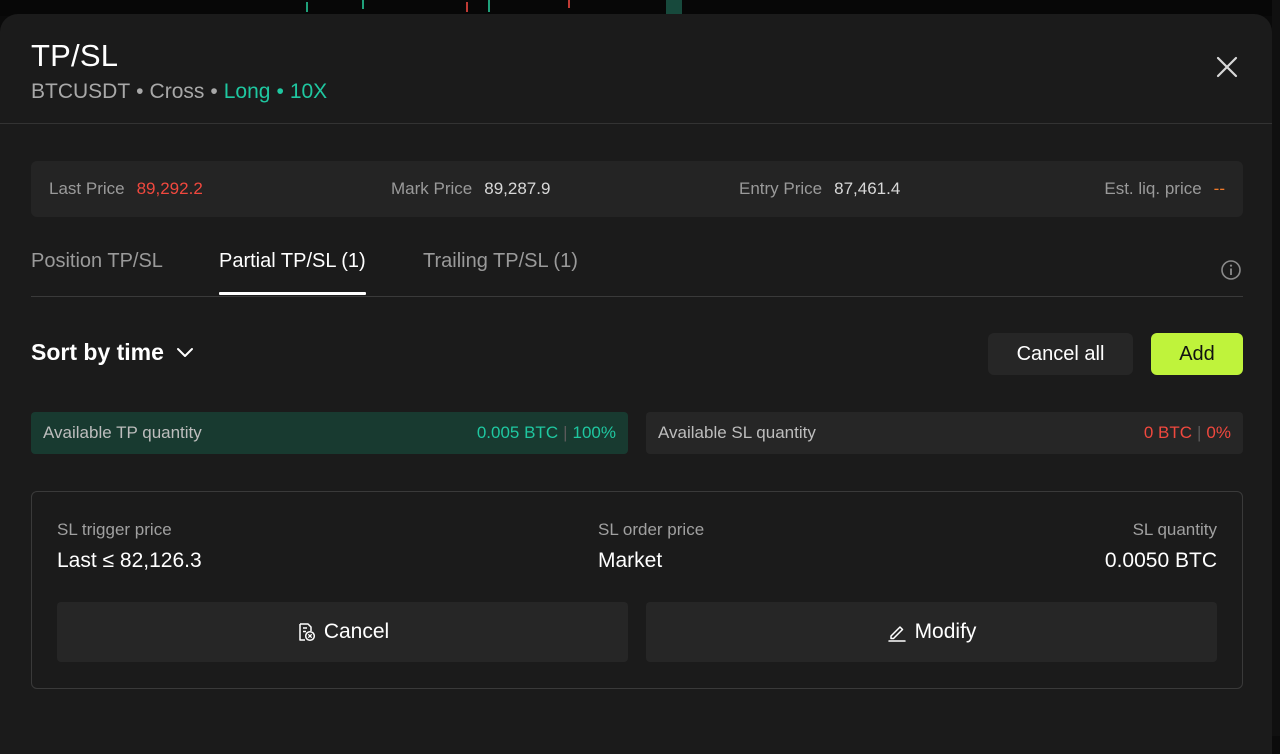 Image resolution: width=1280 pixels, height=754 pixels. I want to click on last-price-item: Last Price 89,292.2, so click(126, 189).